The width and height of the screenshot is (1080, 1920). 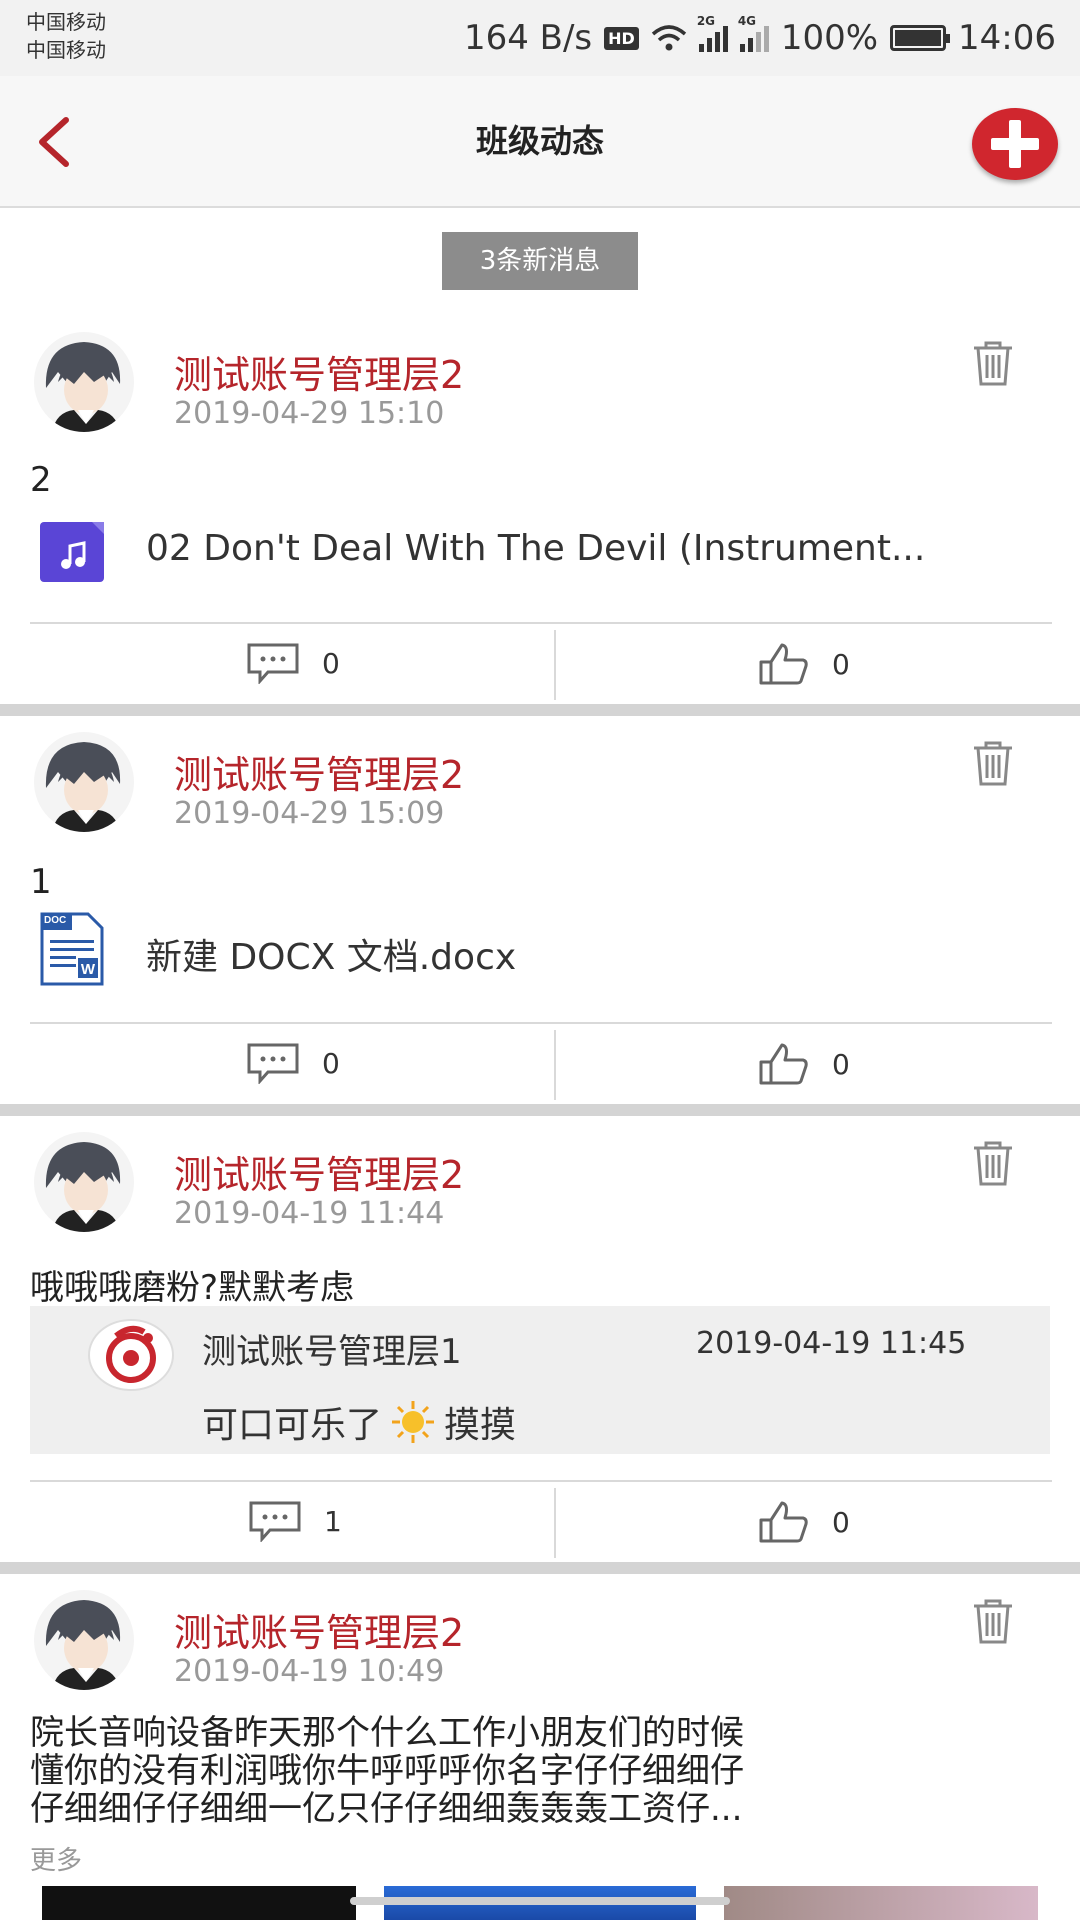 I want to click on wifi-icon, so click(x=668, y=38).